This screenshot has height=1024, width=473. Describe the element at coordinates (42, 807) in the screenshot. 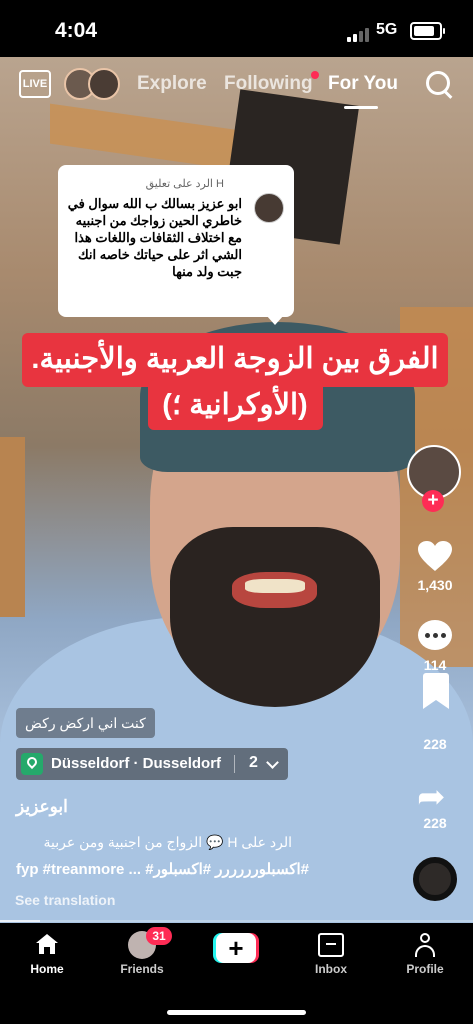

I see `username: ابوعزيز` at that location.